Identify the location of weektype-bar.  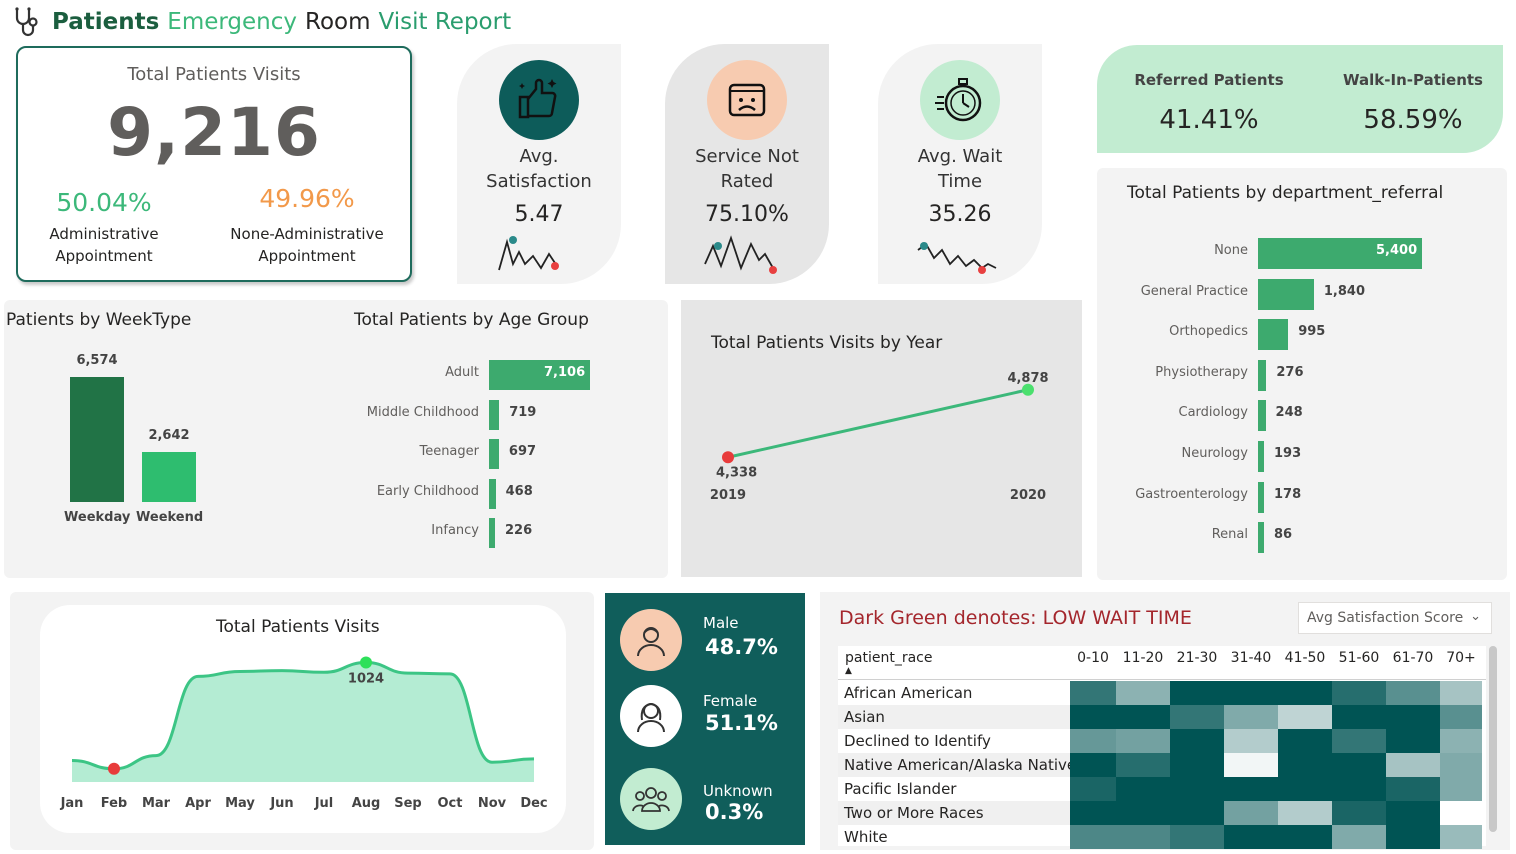
(97, 439).